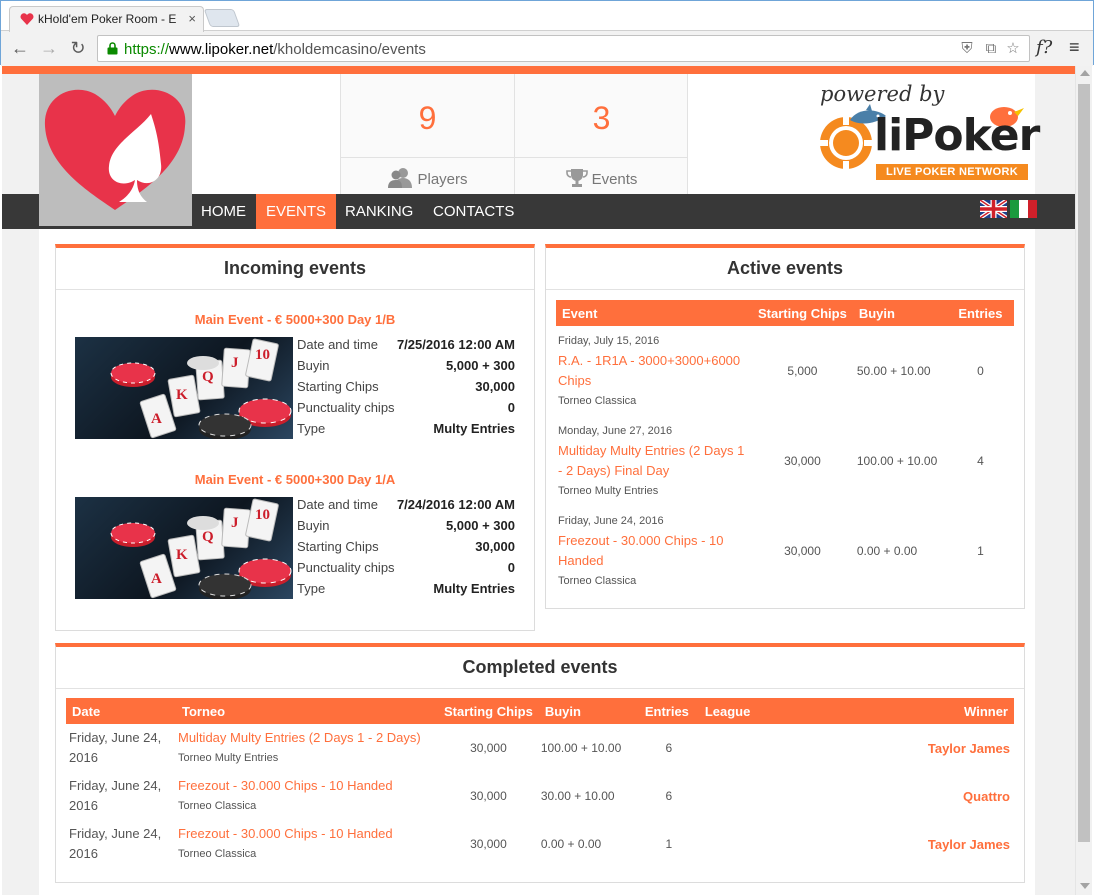 The height and width of the screenshot is (895, 1094). What do you see at coordinates (576, 178) in the screenshot?
I see `trophy-icon` at bounding box center [576, 178].